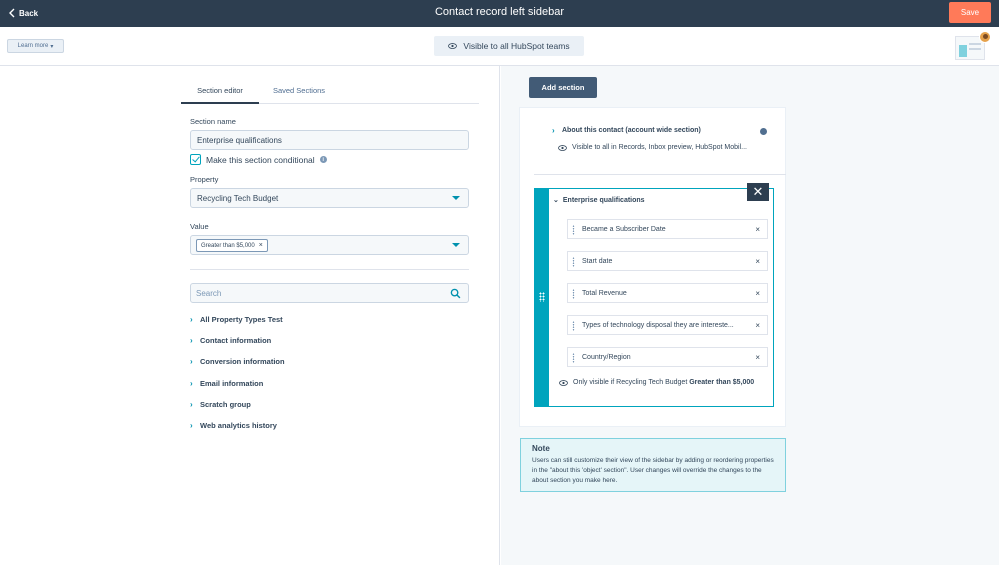 The width and height of the screenshot is (999, 565). What do you see at coordinates (213, 121) in the screenshot?
I see `section-name-label: Section name` at bounding box center [213, 121].